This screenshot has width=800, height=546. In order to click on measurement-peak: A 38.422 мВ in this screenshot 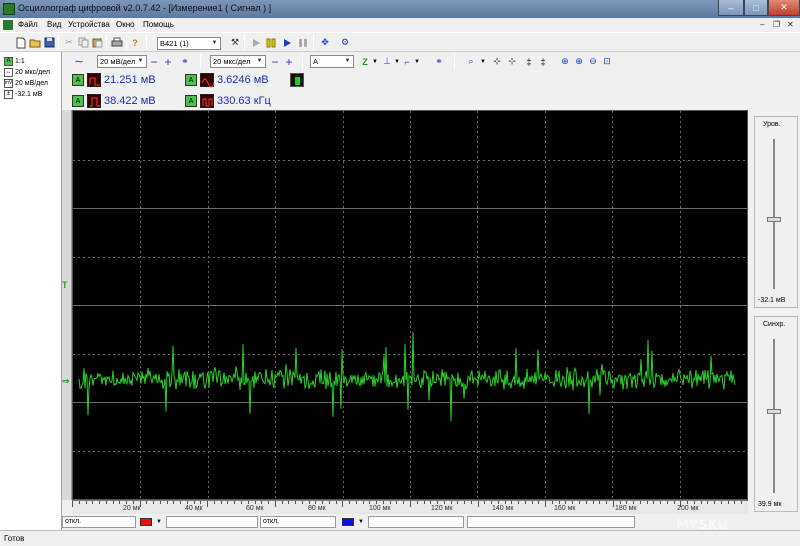, I will do `click(114, 101)`.